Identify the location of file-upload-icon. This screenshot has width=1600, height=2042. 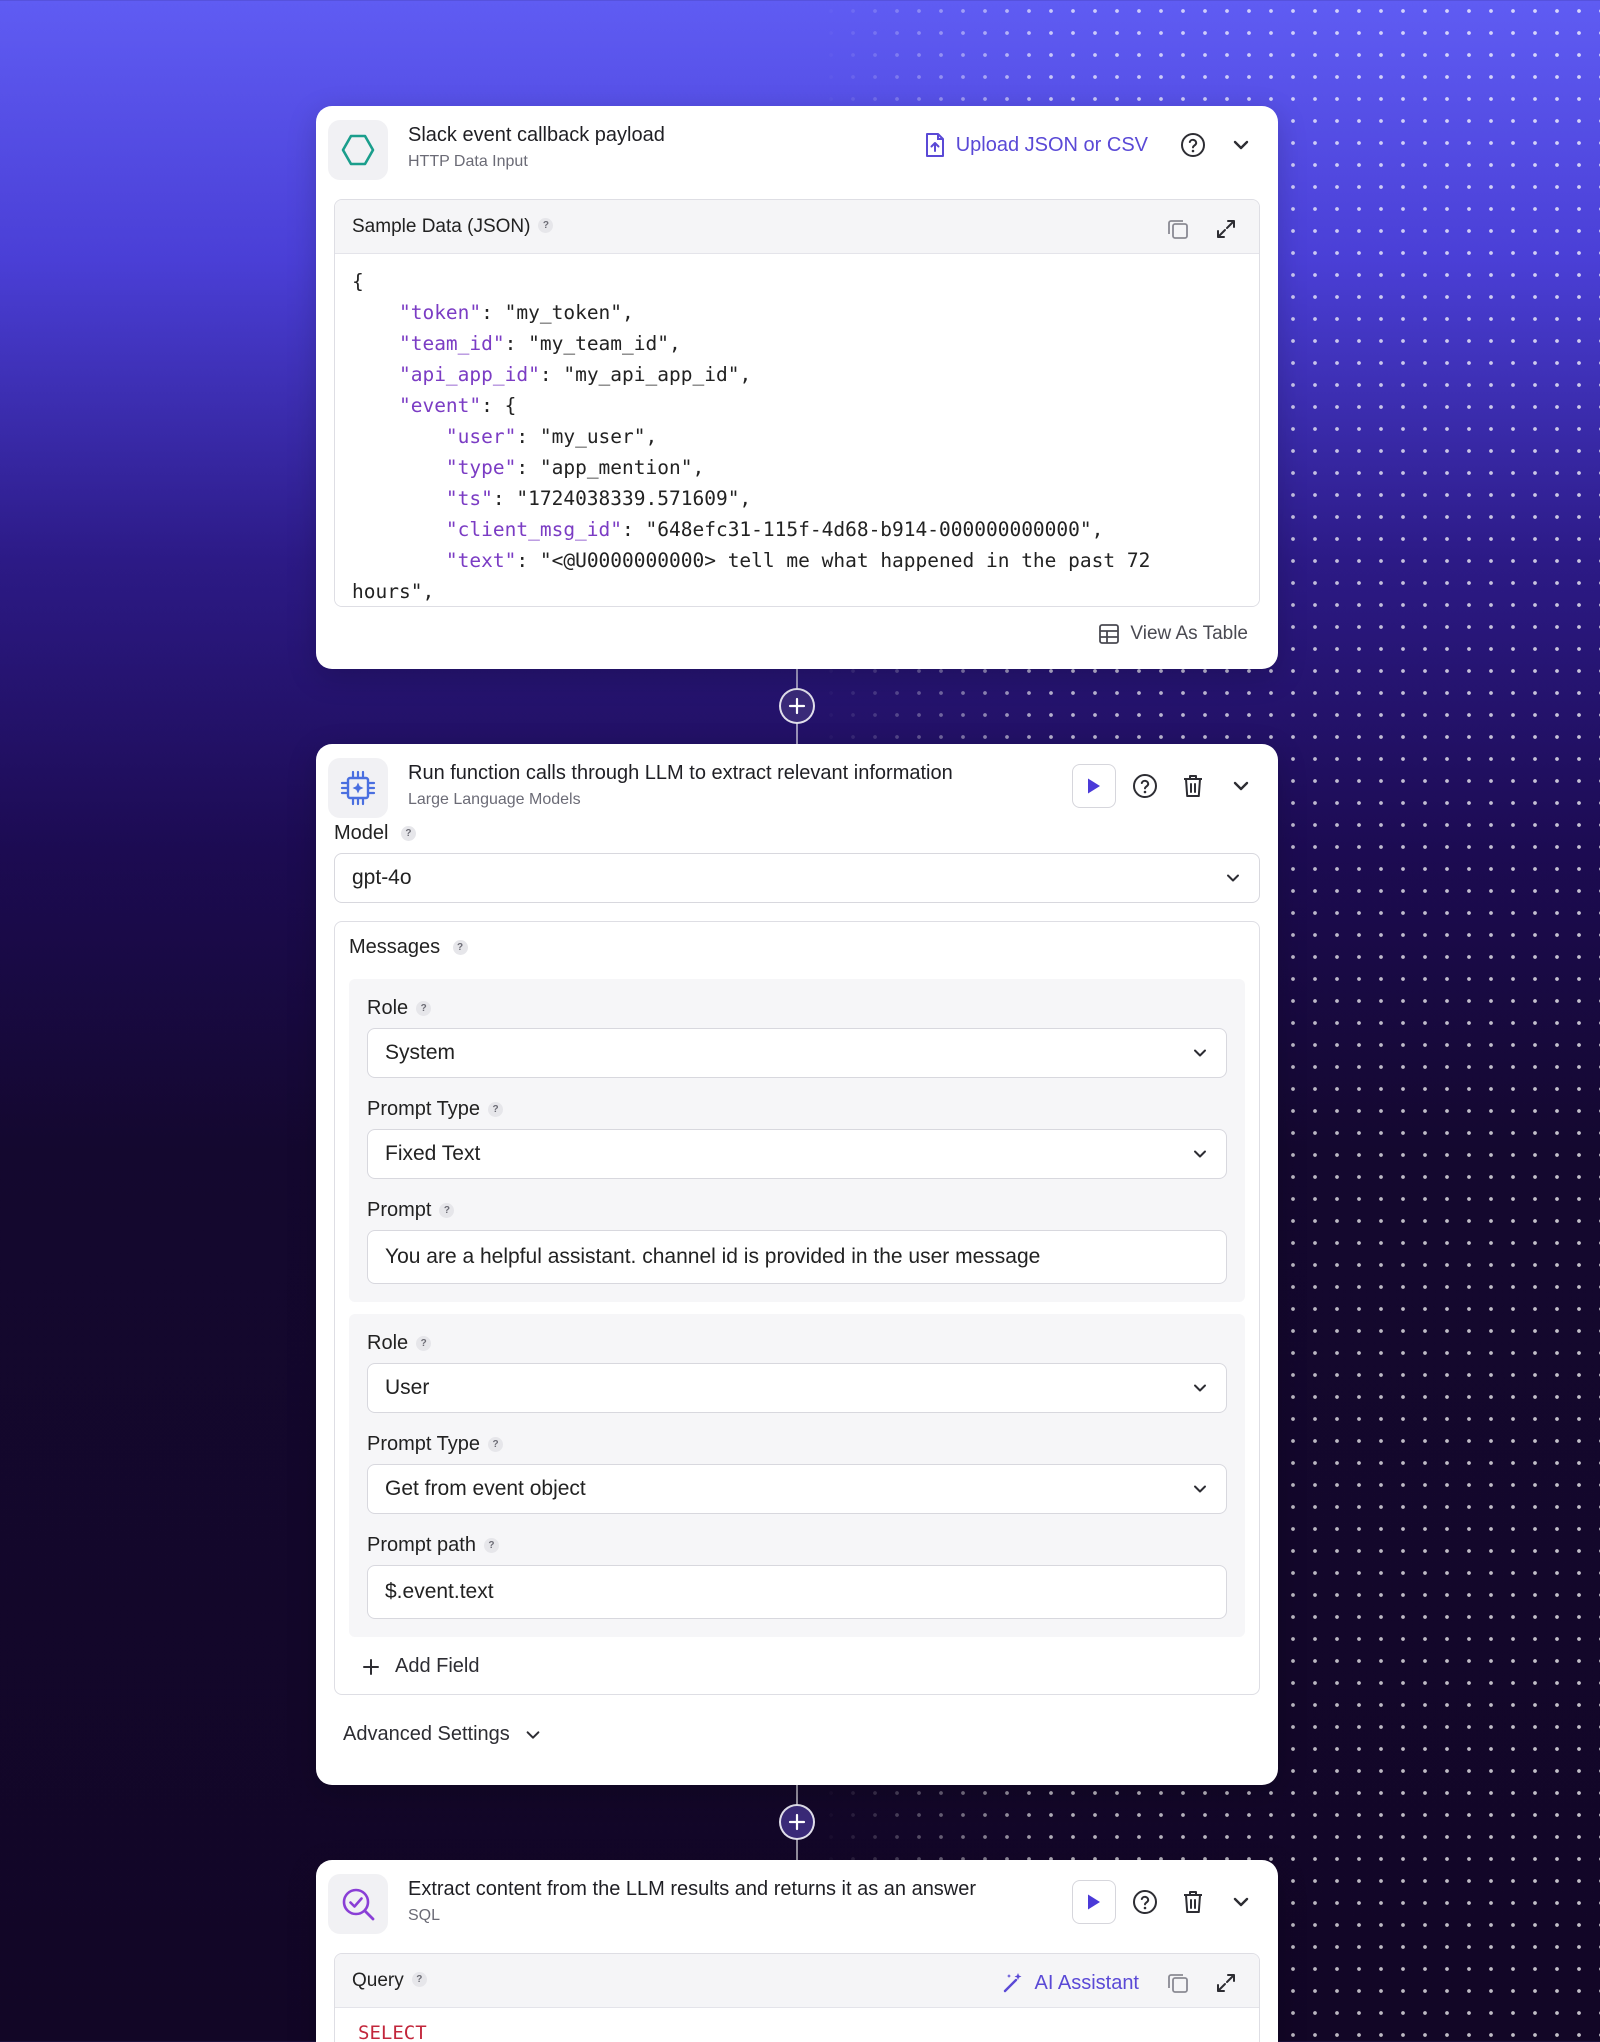
(934, 145).